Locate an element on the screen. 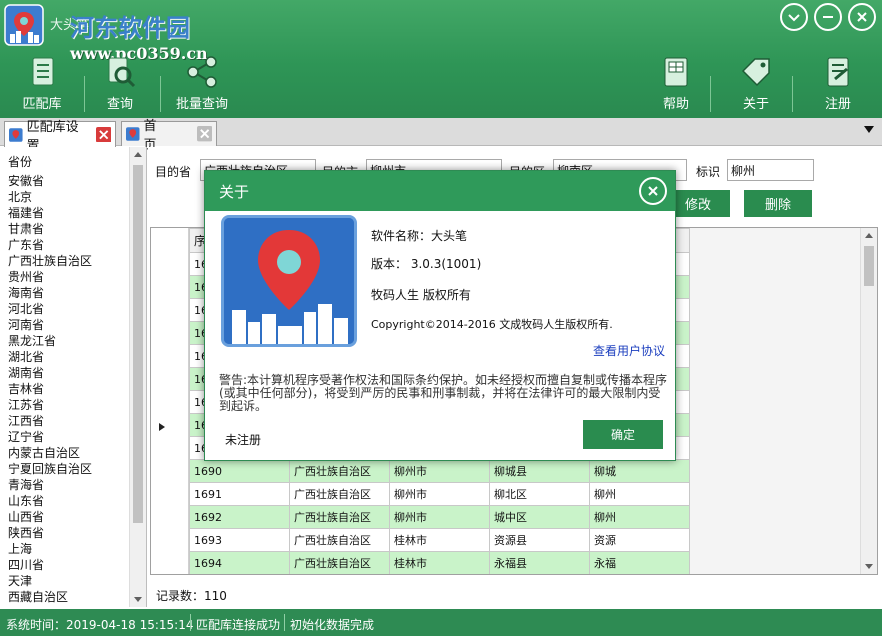 This screenshot has height=636, width=882. table-row: 1693 广西壮族自治区 桂林市 资源县 资源 is located at coordinates (439, 540).